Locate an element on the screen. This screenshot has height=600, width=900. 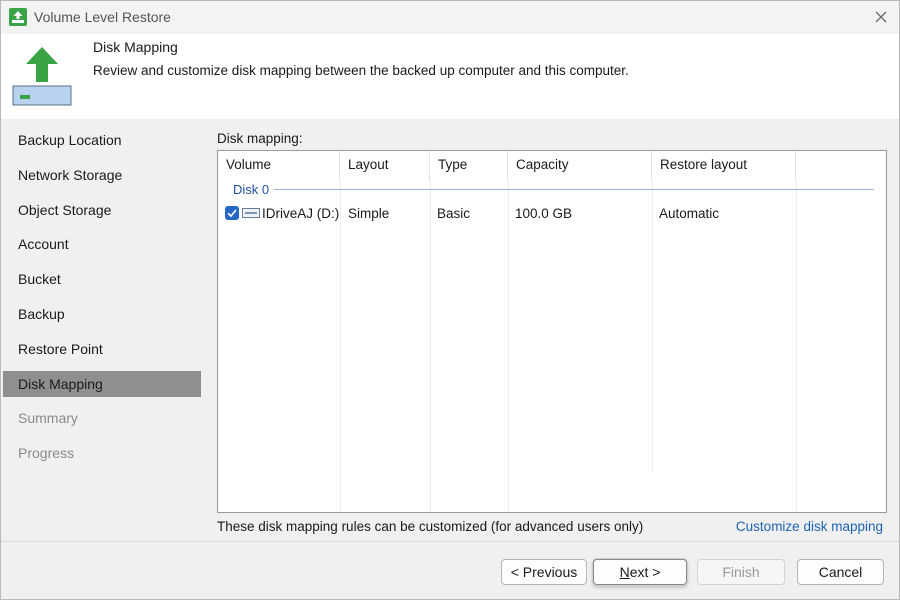
volume-capacity: 100.0 GB is located at coordinates (544, 213).